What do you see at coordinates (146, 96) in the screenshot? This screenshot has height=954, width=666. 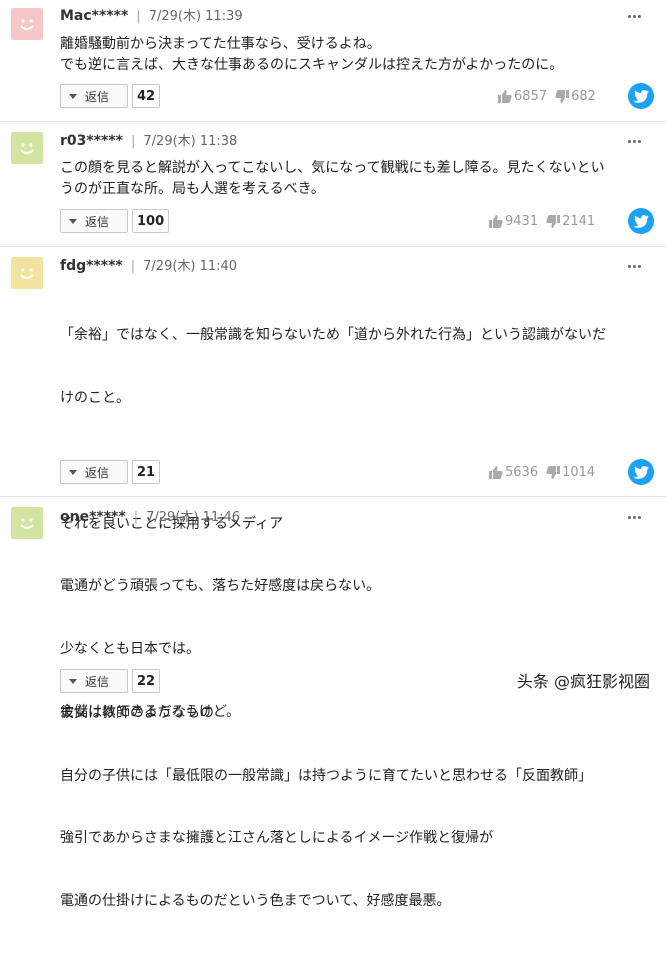 I see `reply-count: 42` at bounding box center [146, 96].